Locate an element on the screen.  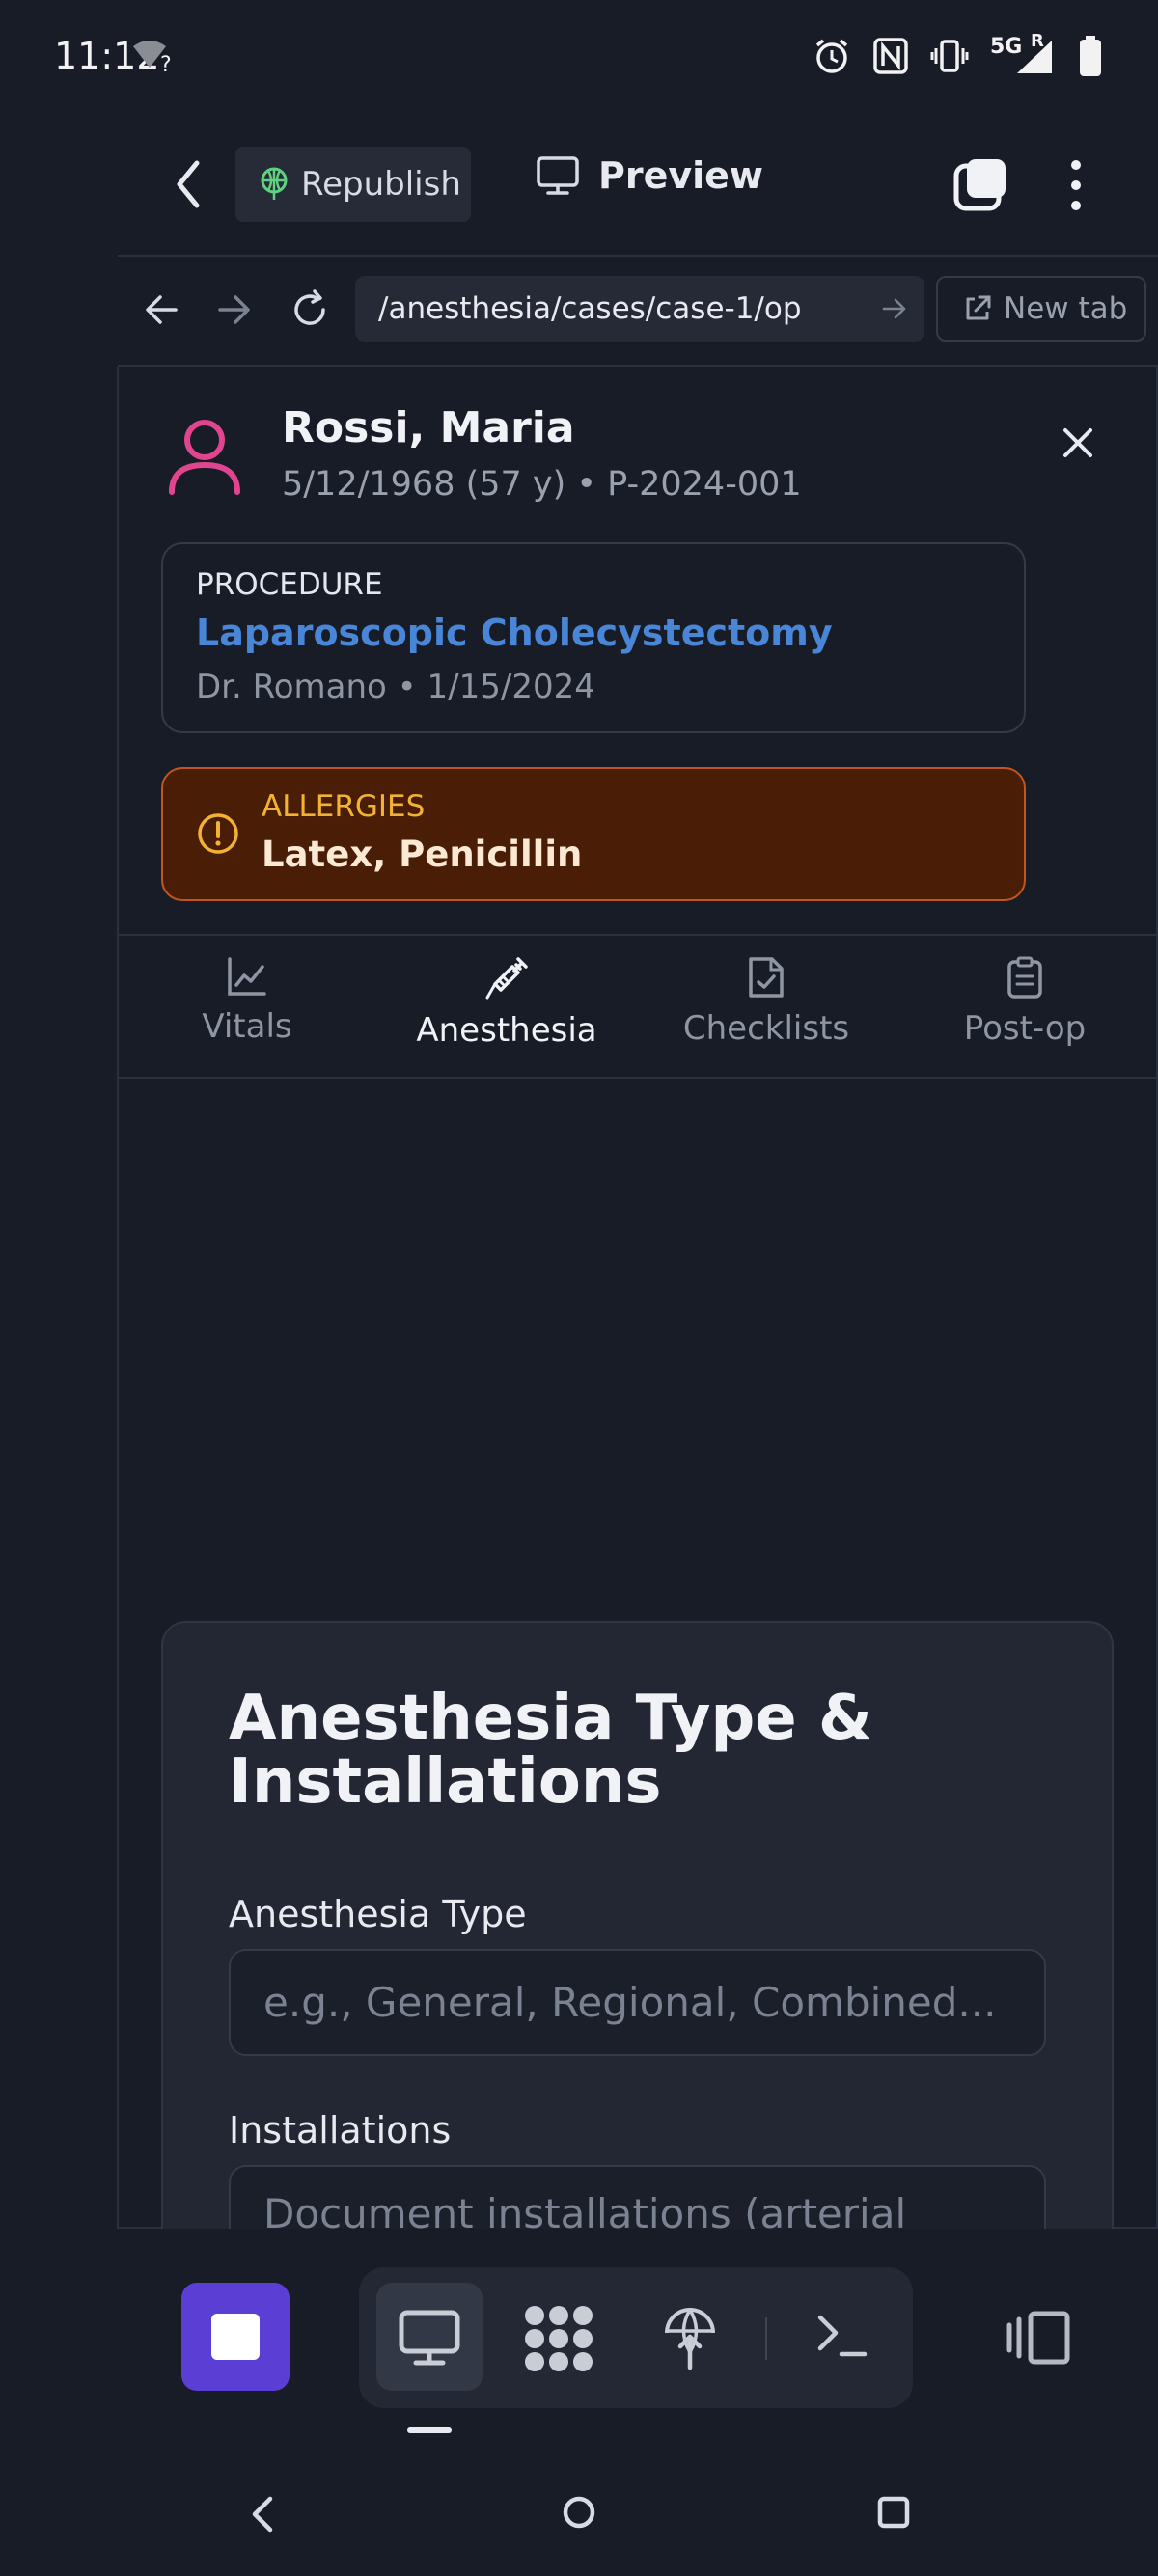
toolbar-divider is located at coordinates (766, 2339).